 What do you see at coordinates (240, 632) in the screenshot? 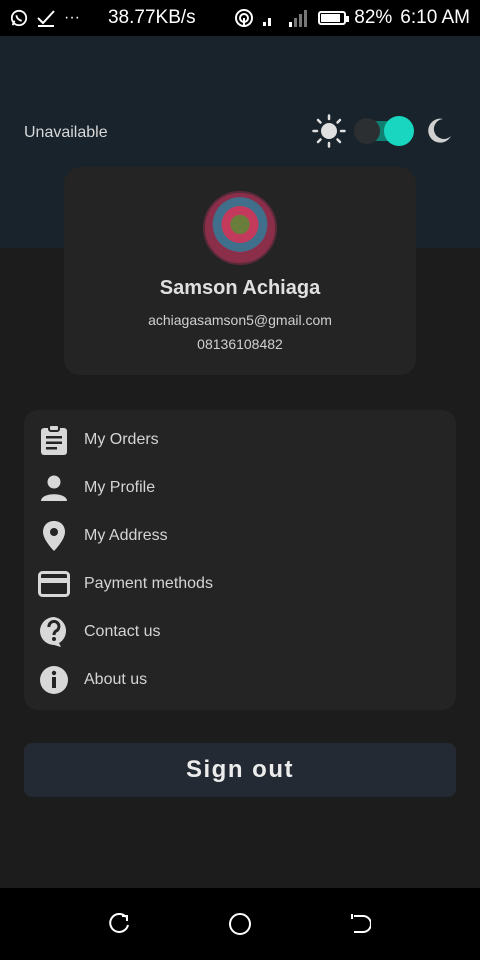
I see `menu-item-contact-us: Contact us` at bounding box center [240, 632].